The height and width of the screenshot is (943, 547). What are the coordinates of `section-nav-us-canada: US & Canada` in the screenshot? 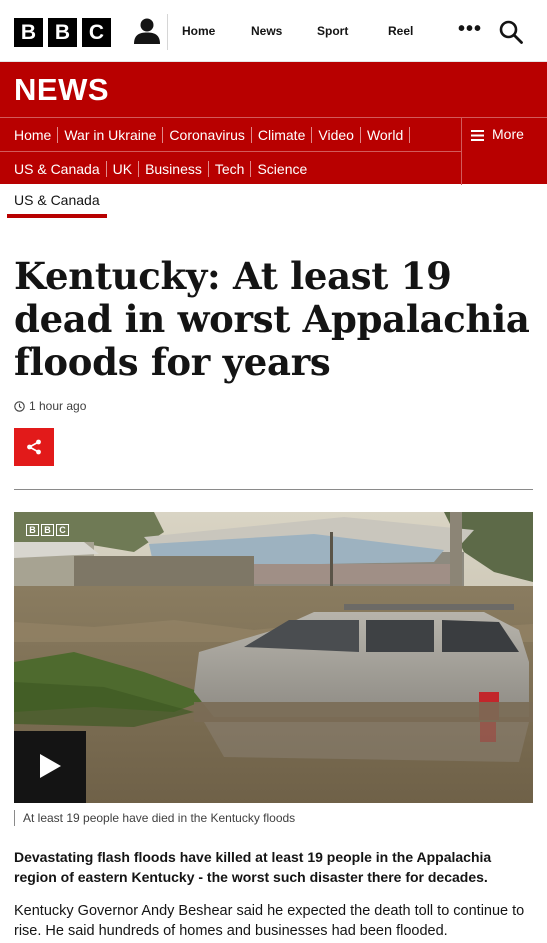 It's located at (57, 169).